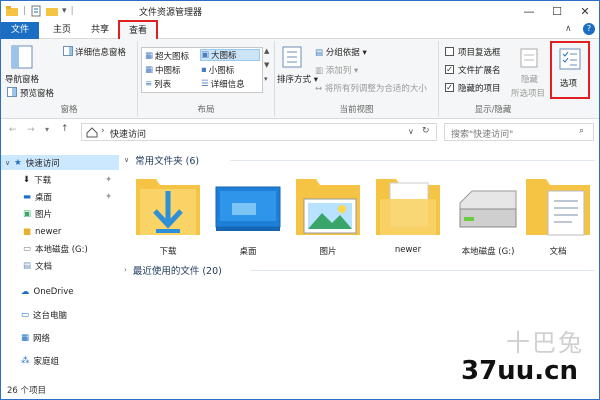 The image size is (600, 400). Describe the element at coordinates (22, 79) in the screenshot. I see `nav-pane-button: 导航窗格` at that location.